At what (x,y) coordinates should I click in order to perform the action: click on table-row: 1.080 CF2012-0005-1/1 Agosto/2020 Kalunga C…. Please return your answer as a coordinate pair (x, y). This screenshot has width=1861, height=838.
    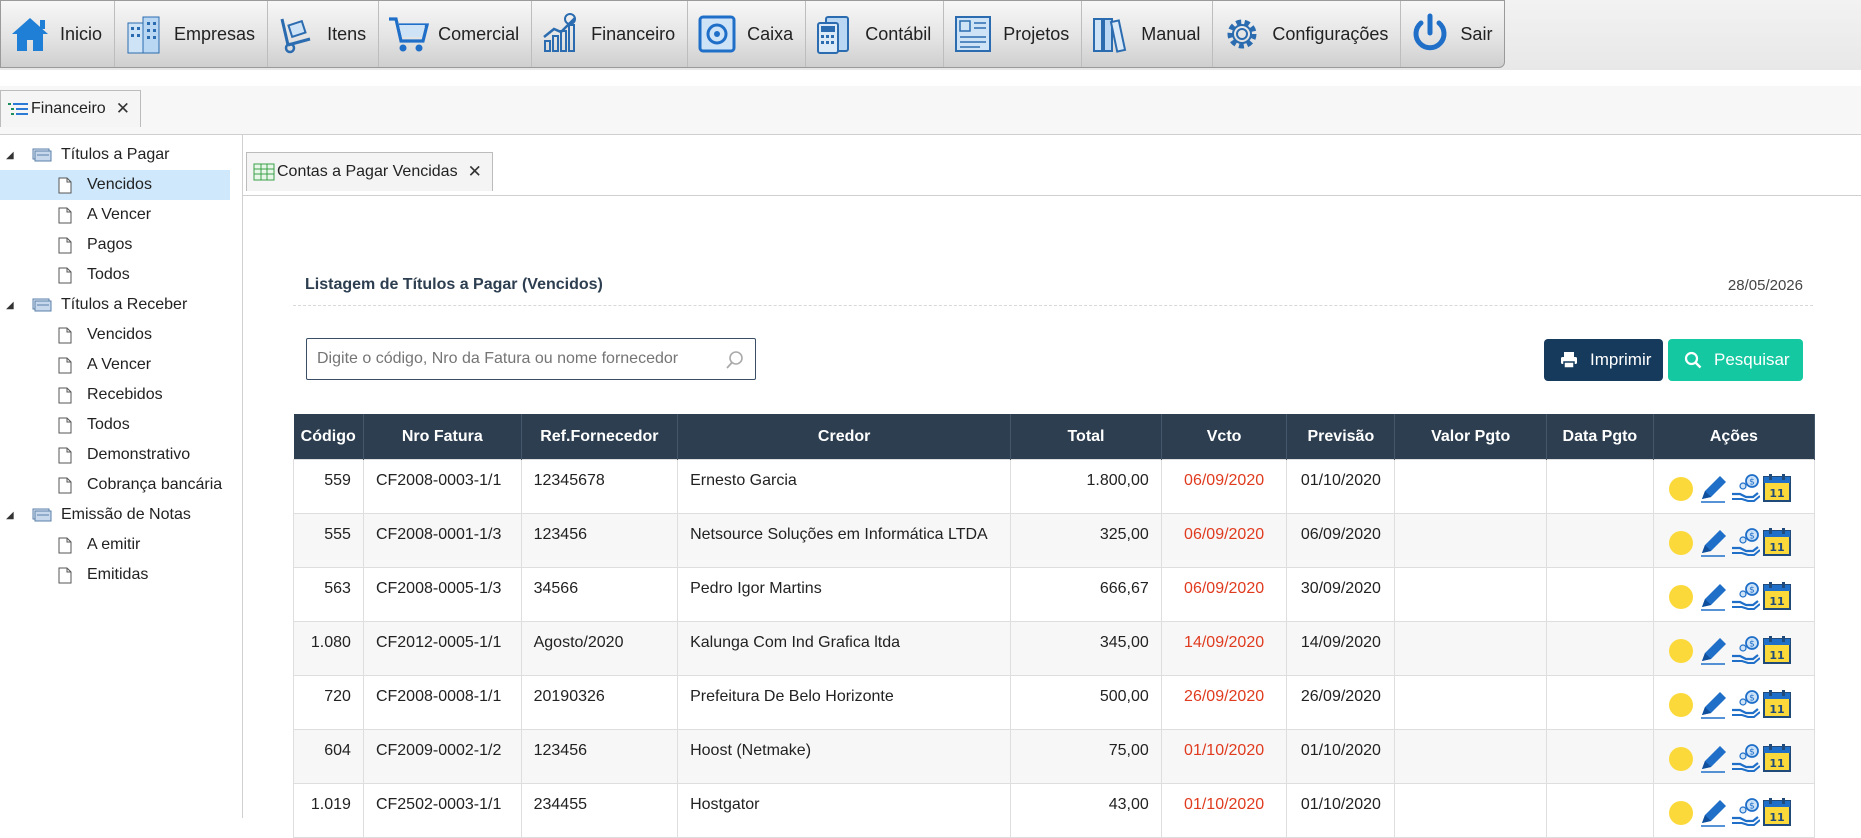
    Looking at the image, I should click on (1054, 648).